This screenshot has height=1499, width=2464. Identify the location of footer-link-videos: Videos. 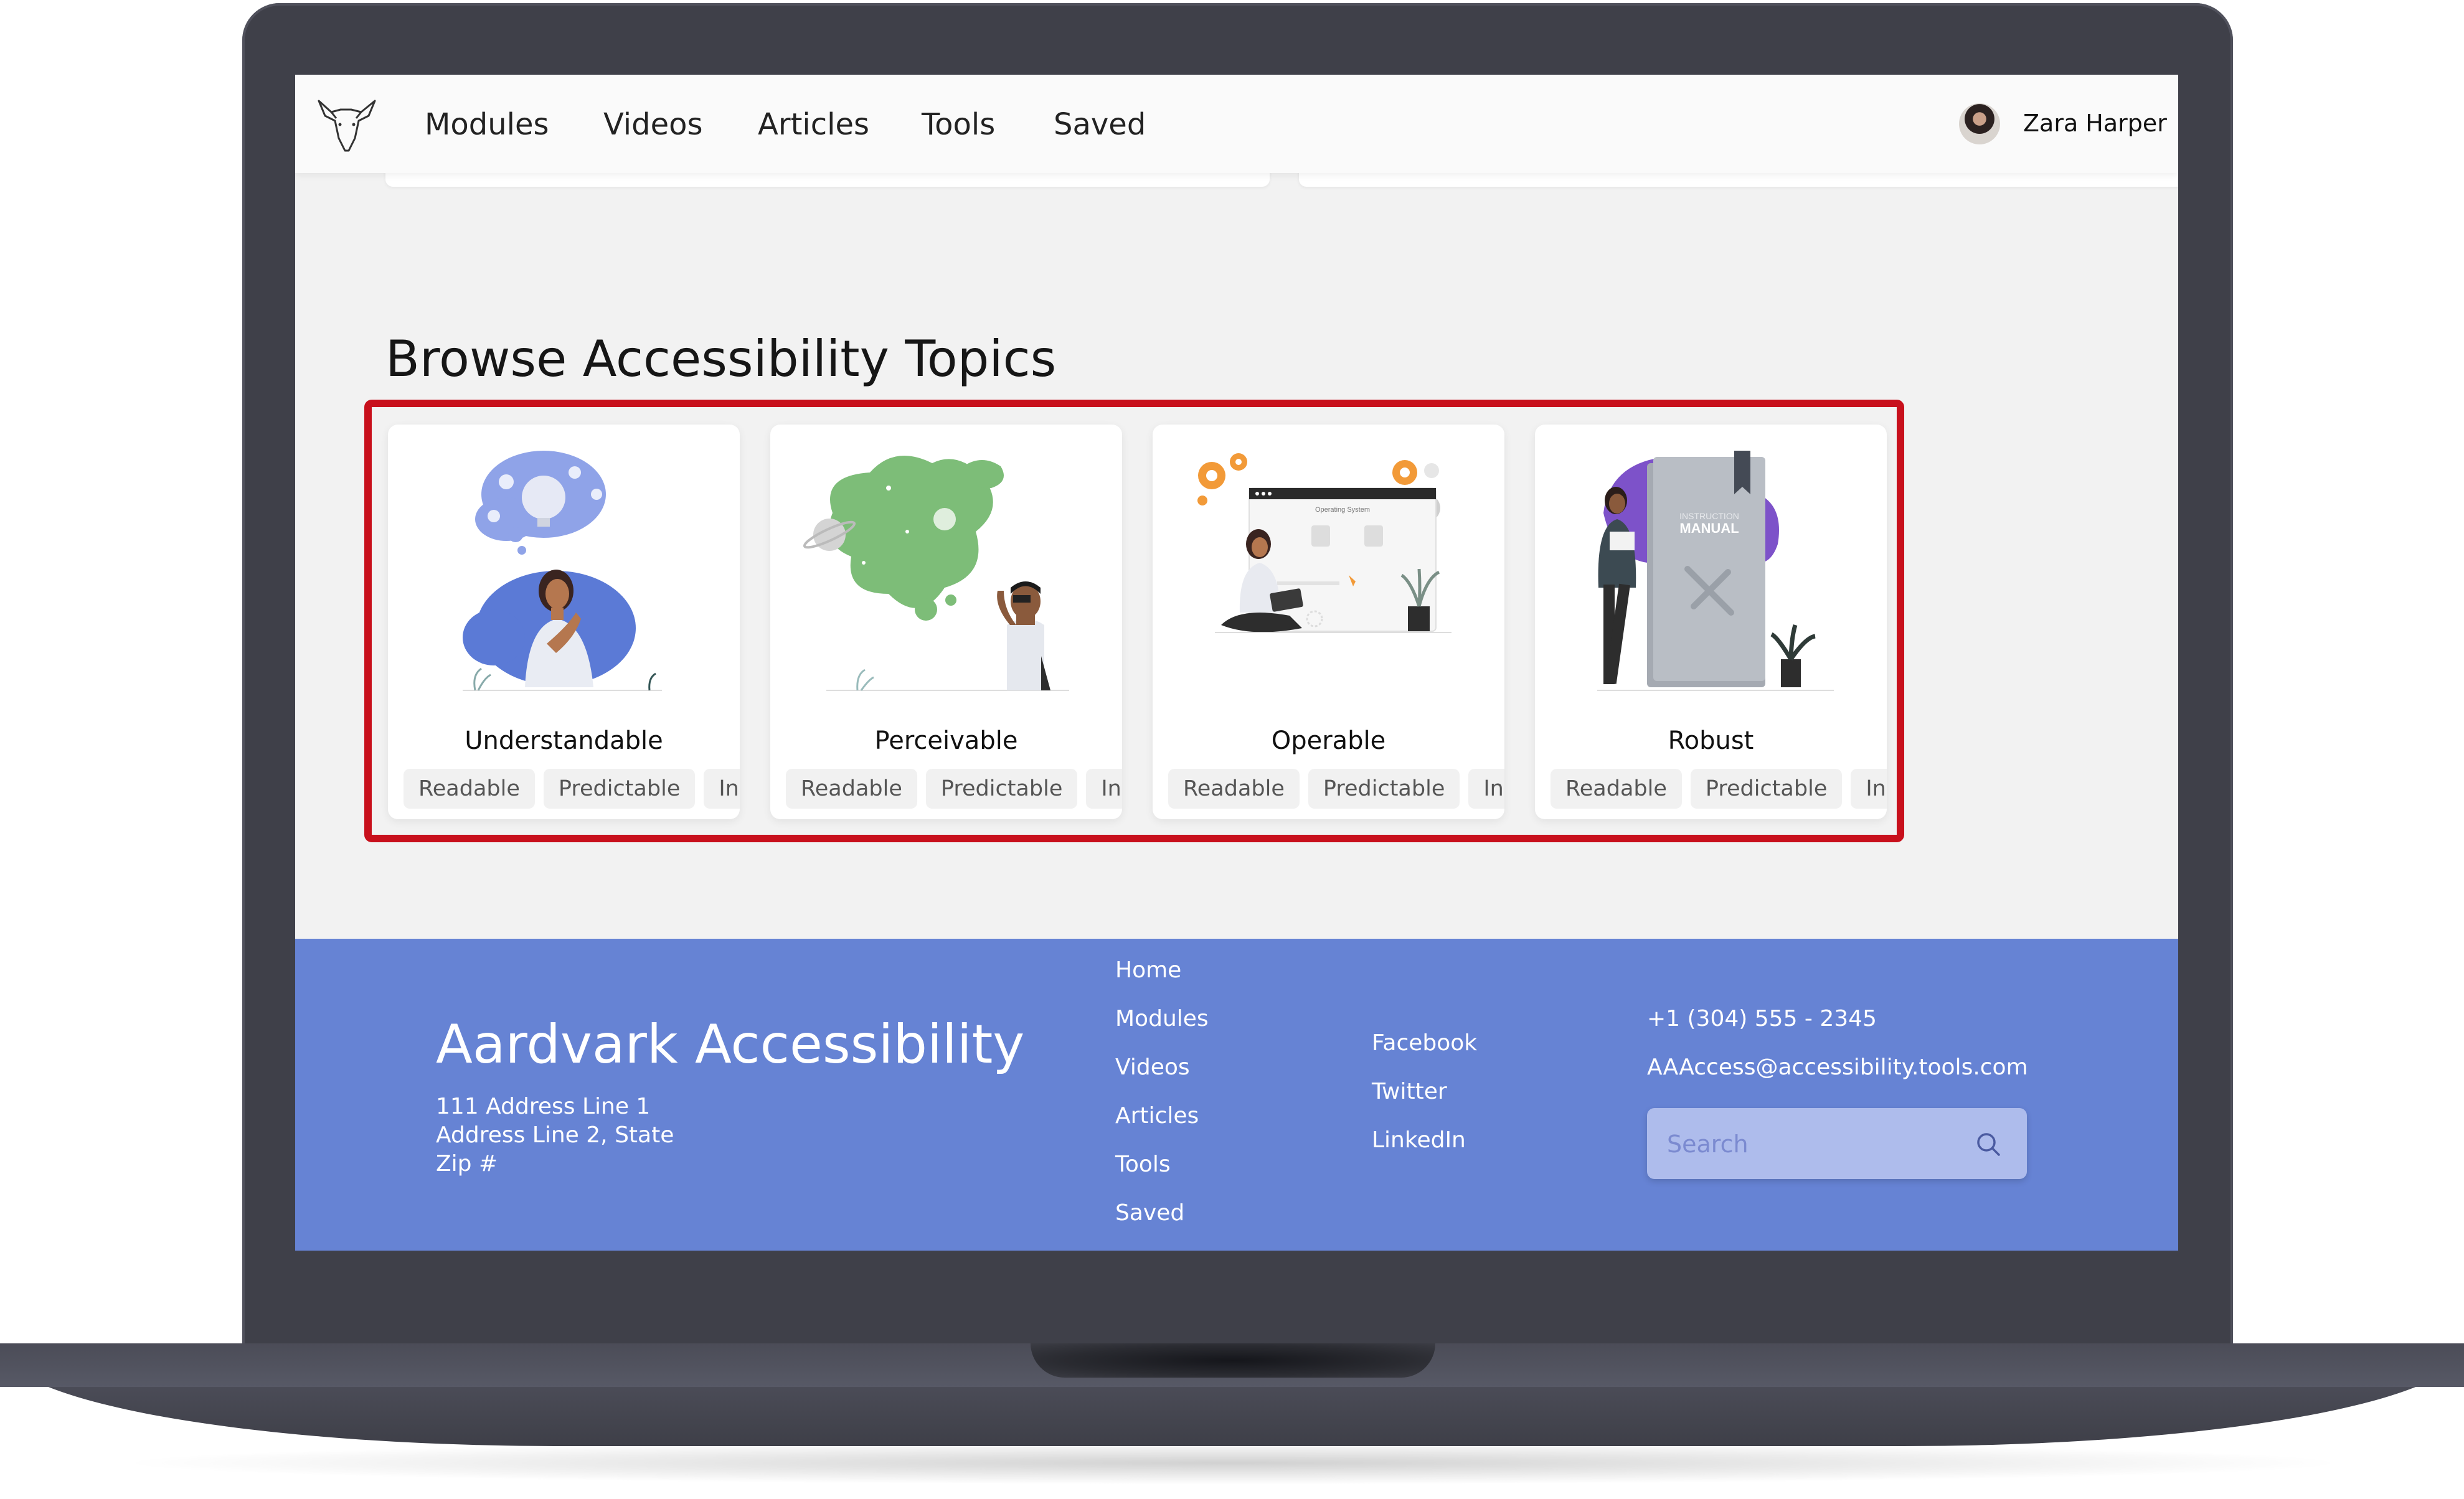
(1152, 1067).